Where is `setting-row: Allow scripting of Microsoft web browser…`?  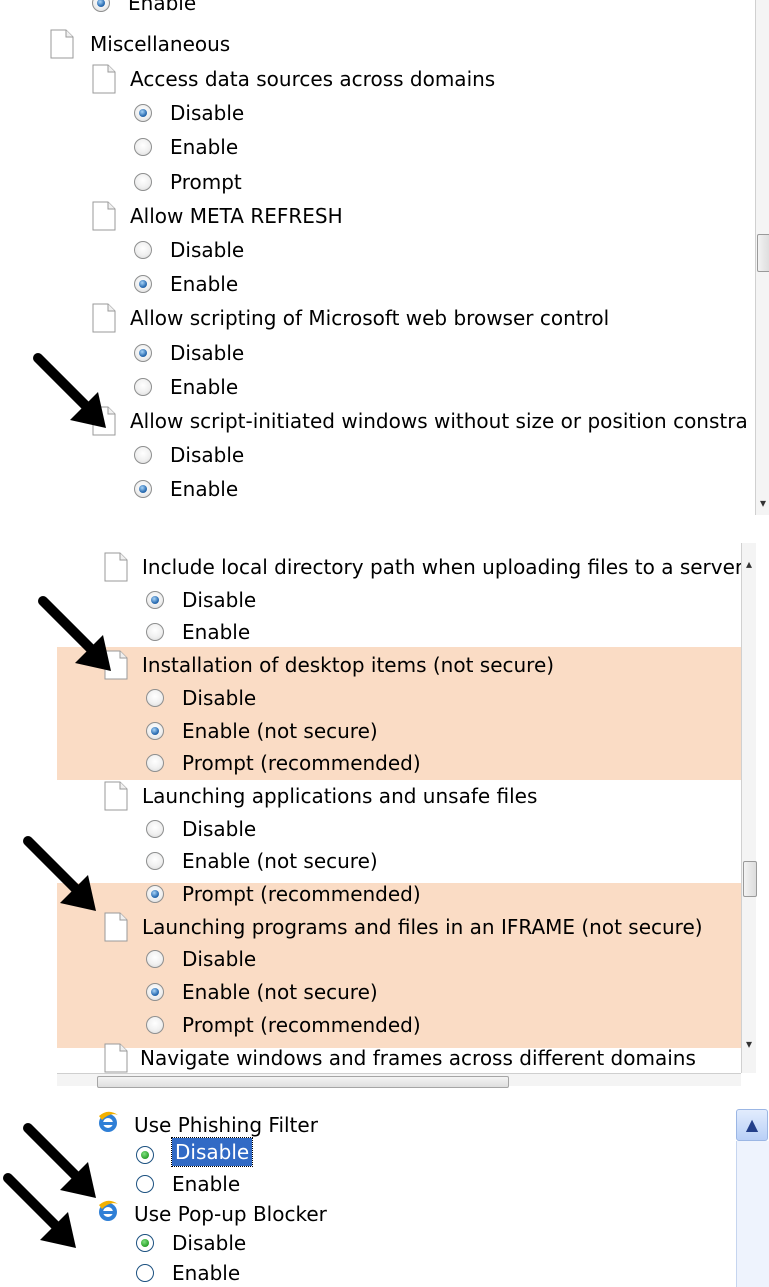
setting-row: Allow scripting of Microsoft web browser… is located at coordinates (350, 318).